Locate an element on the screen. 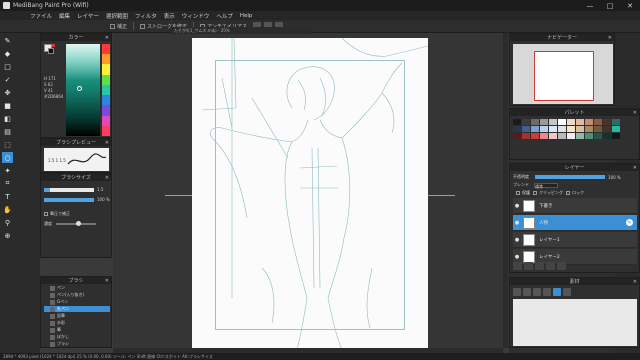 This screenshot has width=640, height=360. pen-tool: ✎ is located at coordinates (7, 40).